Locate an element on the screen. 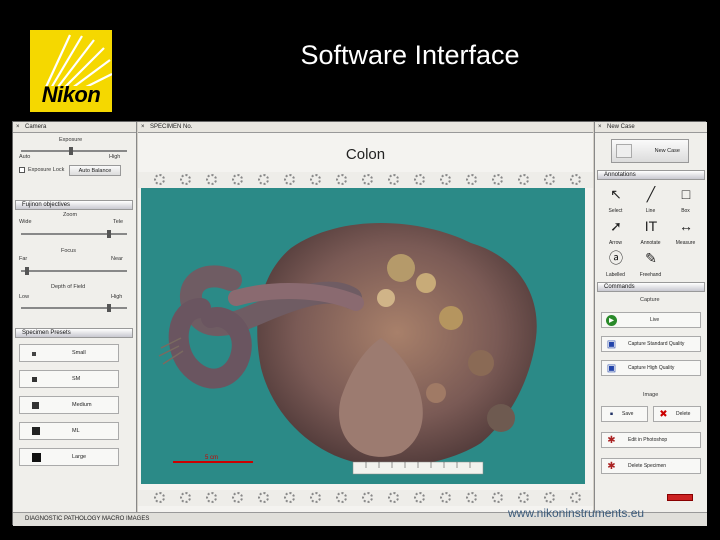  specimen-header-label: SPECIMEN No. is located at coordinates (171, 127).